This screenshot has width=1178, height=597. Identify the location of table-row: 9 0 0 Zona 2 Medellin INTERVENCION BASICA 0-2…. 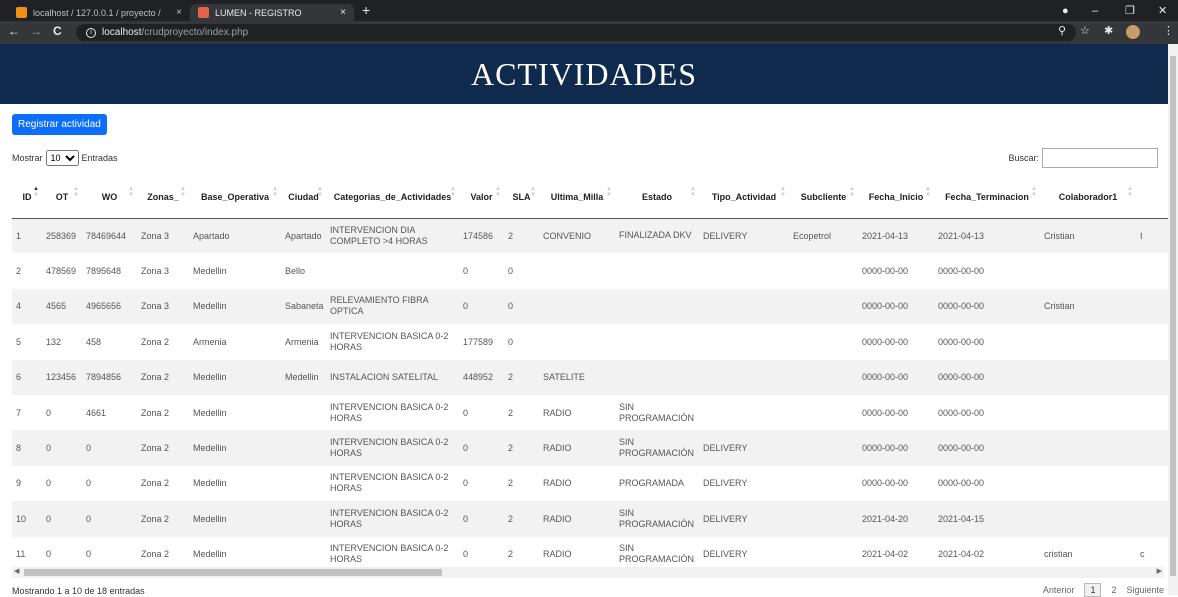
(590, 483).